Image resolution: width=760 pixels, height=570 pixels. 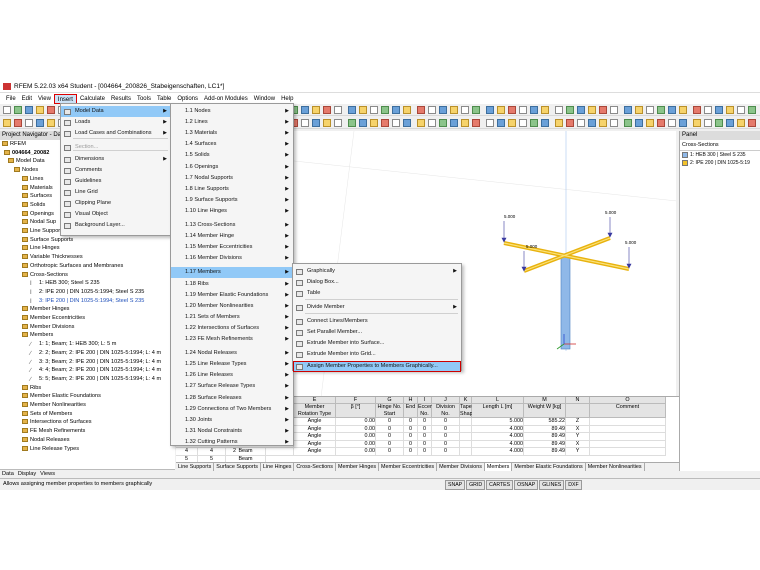 What do you see at coordinates (116, 159) in the screenshot?
I see `insert-menu-item: Dimensions ▶` at bounding box center [116, 159].